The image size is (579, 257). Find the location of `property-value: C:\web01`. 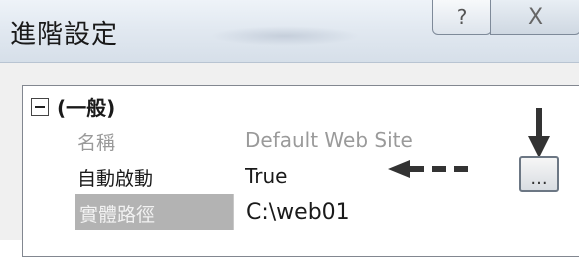

property-value: C:\web01 is located at coordinates (298, 212).